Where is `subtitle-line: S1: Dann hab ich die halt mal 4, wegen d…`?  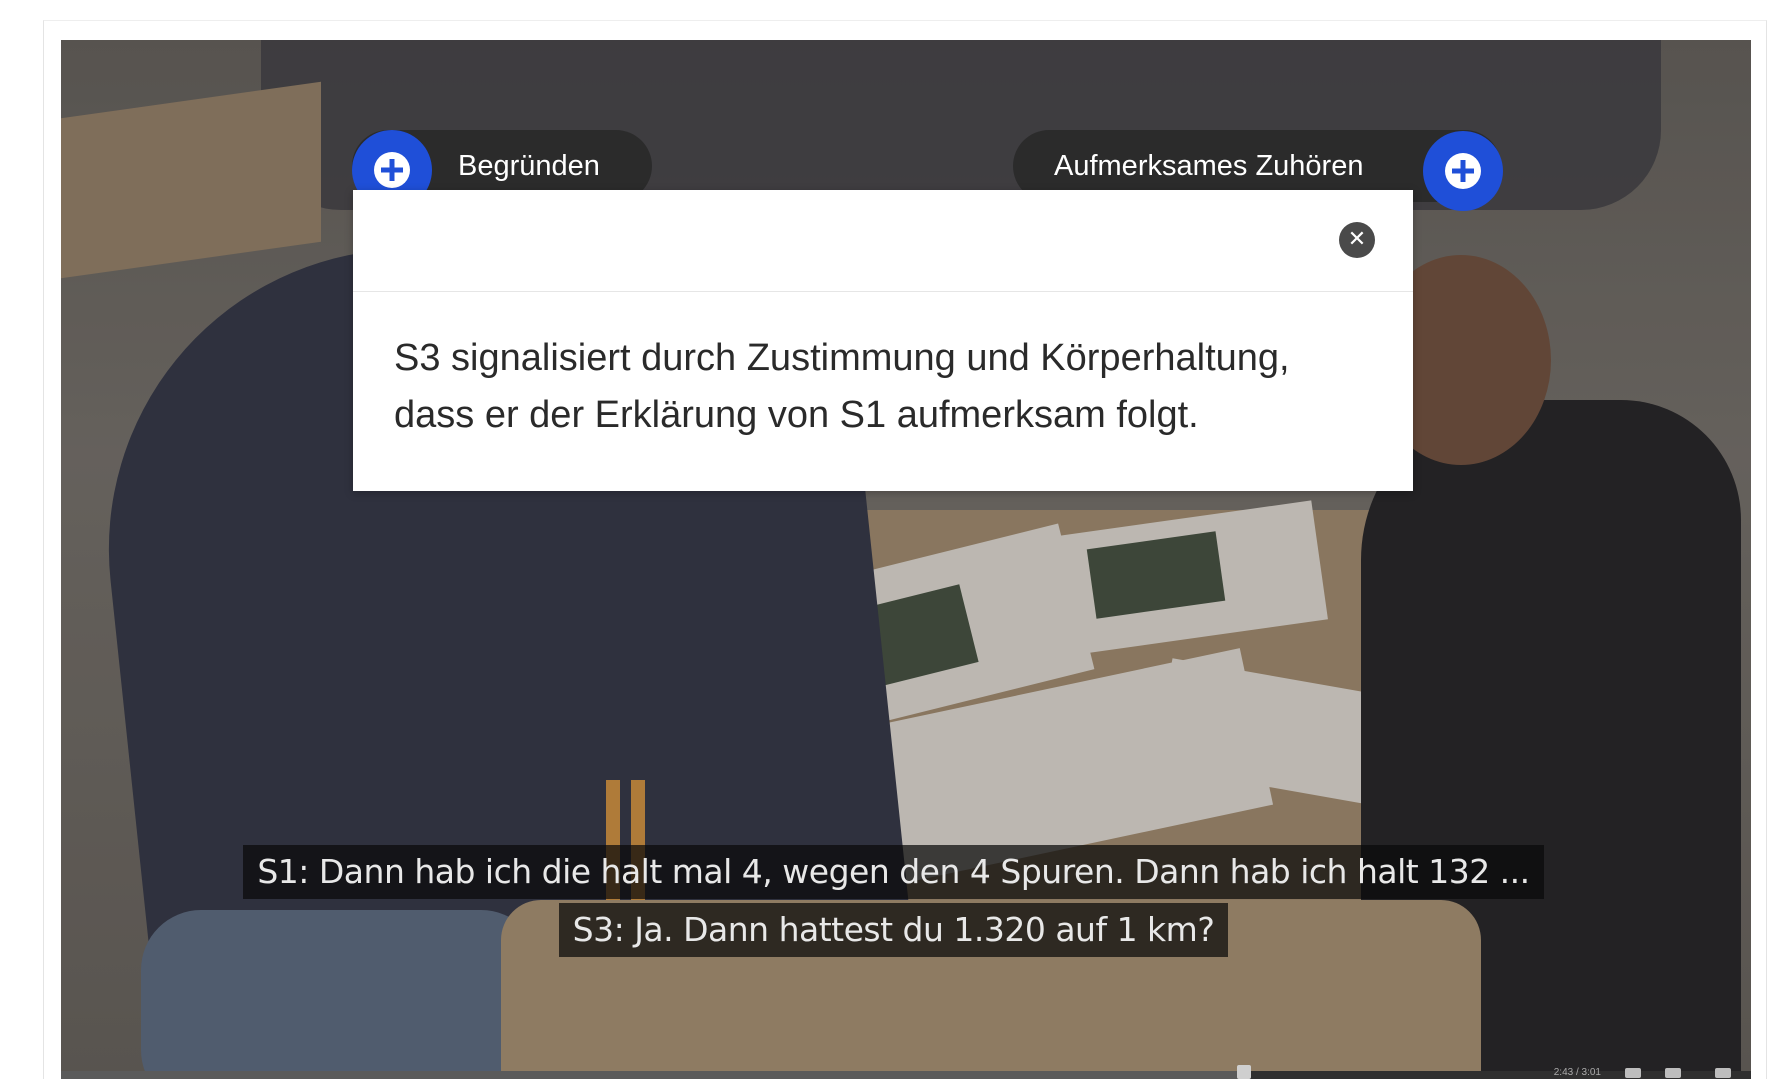 subtitle-line: S1: Dann hab ich die halt mal 4, wegen d… is located at coordinates (893, 872).